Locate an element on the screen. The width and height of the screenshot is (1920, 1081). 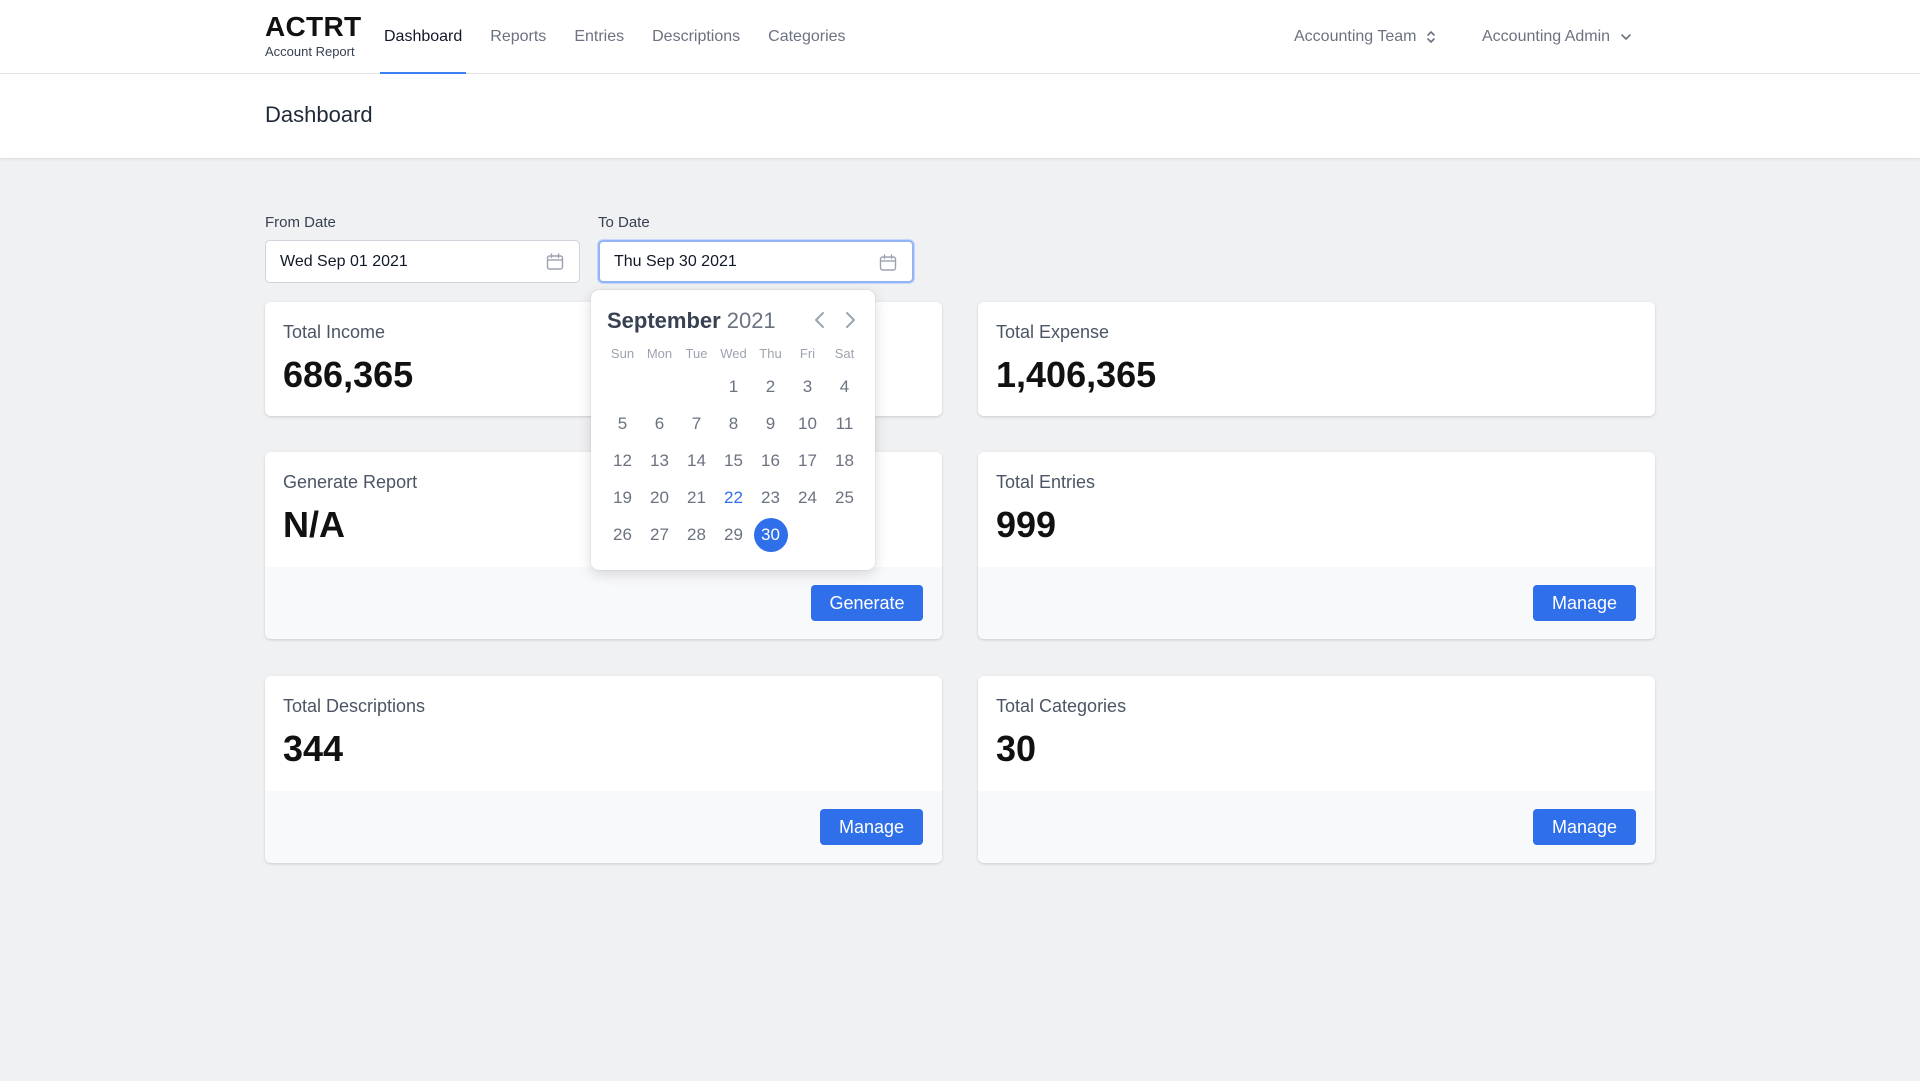
calendar-day-number: 11 is located at coordinates (844, 423).